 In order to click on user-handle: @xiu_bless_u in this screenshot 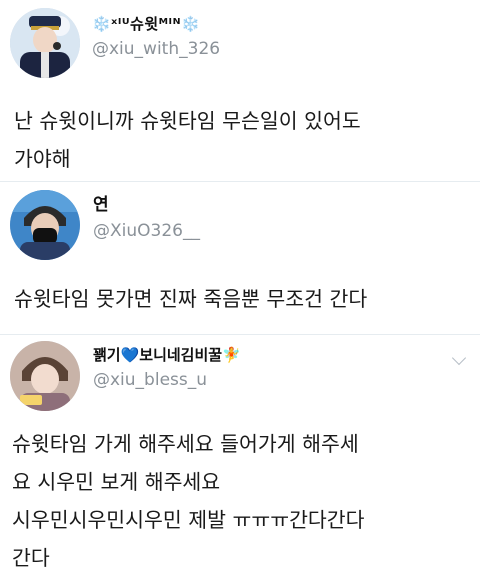, I will do `click(150, 380)`.